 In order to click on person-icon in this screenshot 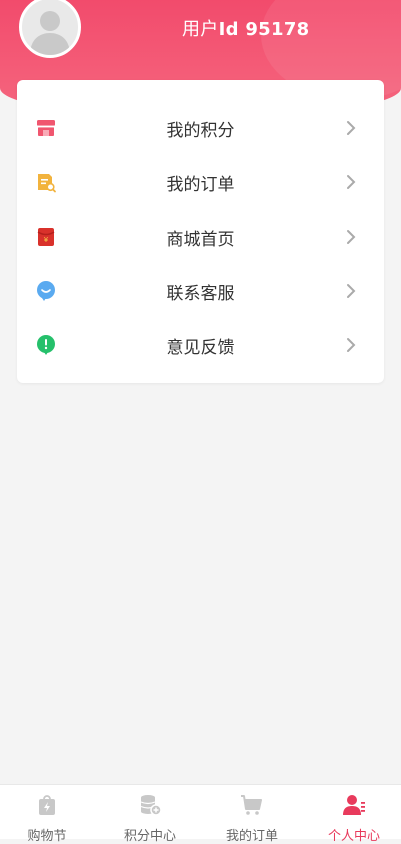, I will do `click(354, 805)`.